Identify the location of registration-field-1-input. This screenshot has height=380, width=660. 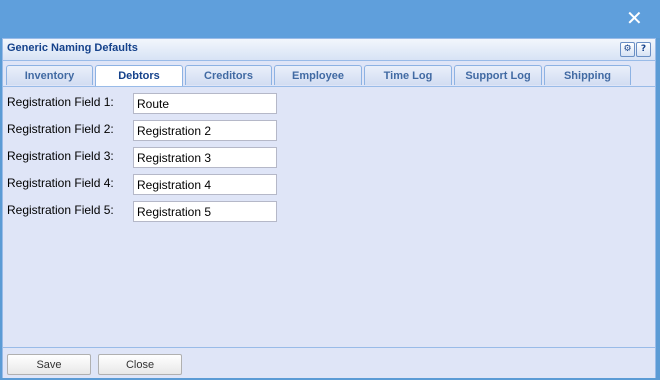
(205, 103).